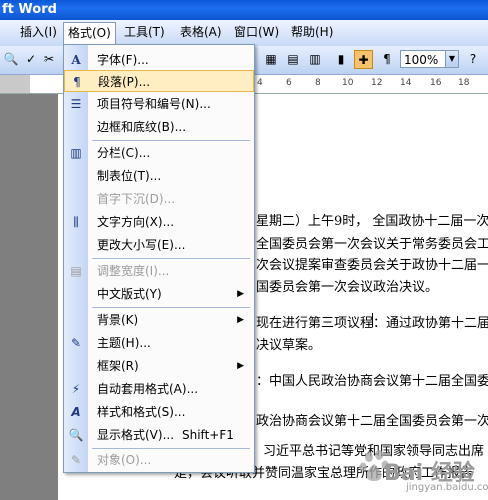 This screenshot has width=488, height=500. What do you see at coordinates (372, 381) in the screenshot?
I see `document-line: ：中国人民政治协商会议第十二届全国委` at bounding box center [372, 381].